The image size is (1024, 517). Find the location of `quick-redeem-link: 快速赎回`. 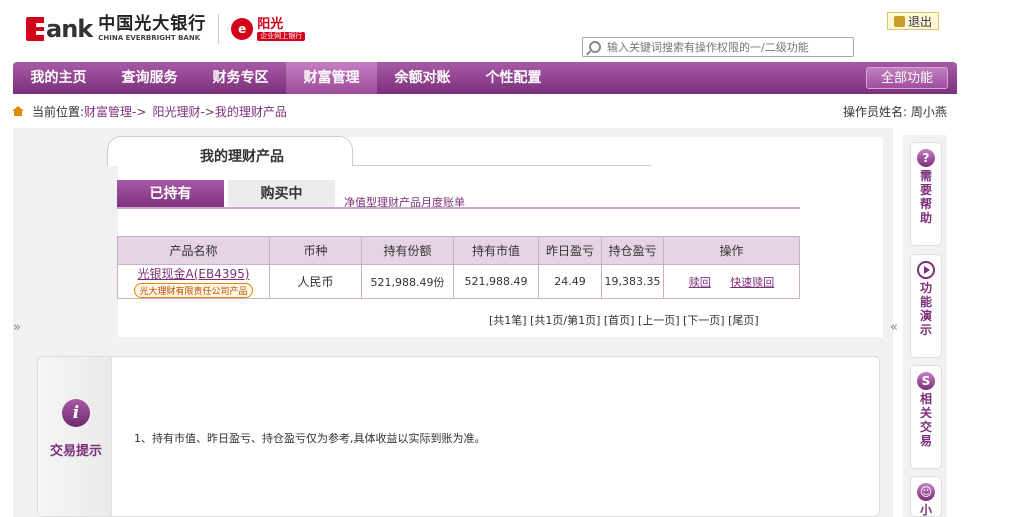

quick-redeem-link: 快速赎回 is located at coordinates (752, 282).